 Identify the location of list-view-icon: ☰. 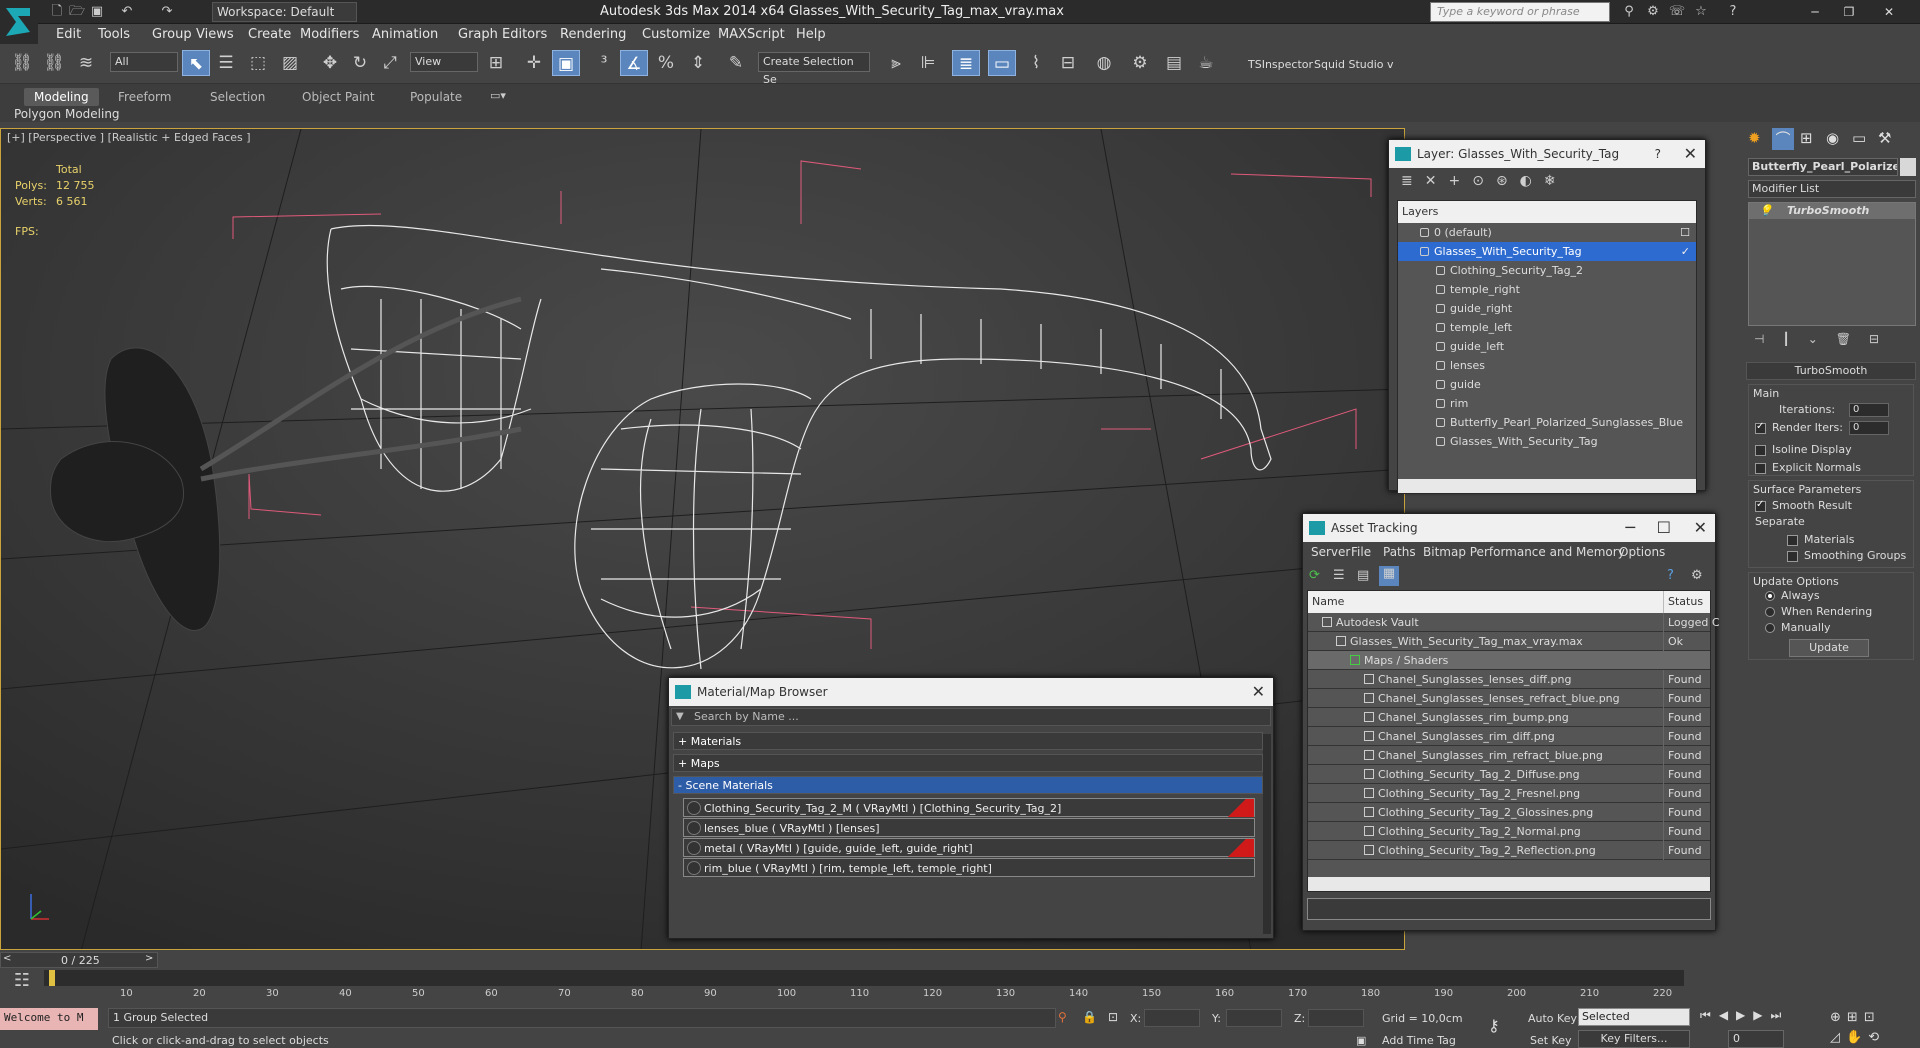
(1339, 575).